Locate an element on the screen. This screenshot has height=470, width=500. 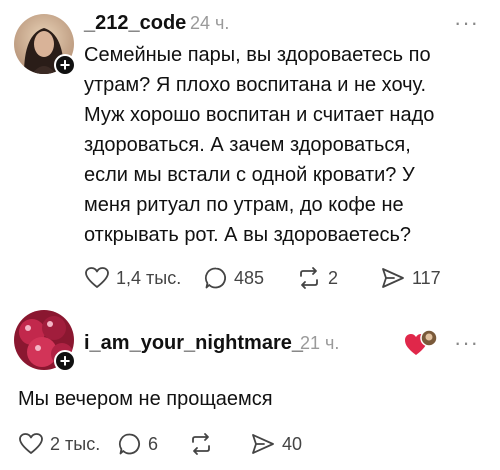
reply-username: i_am_your_nightmare_ is located at coordinates (193, 343).